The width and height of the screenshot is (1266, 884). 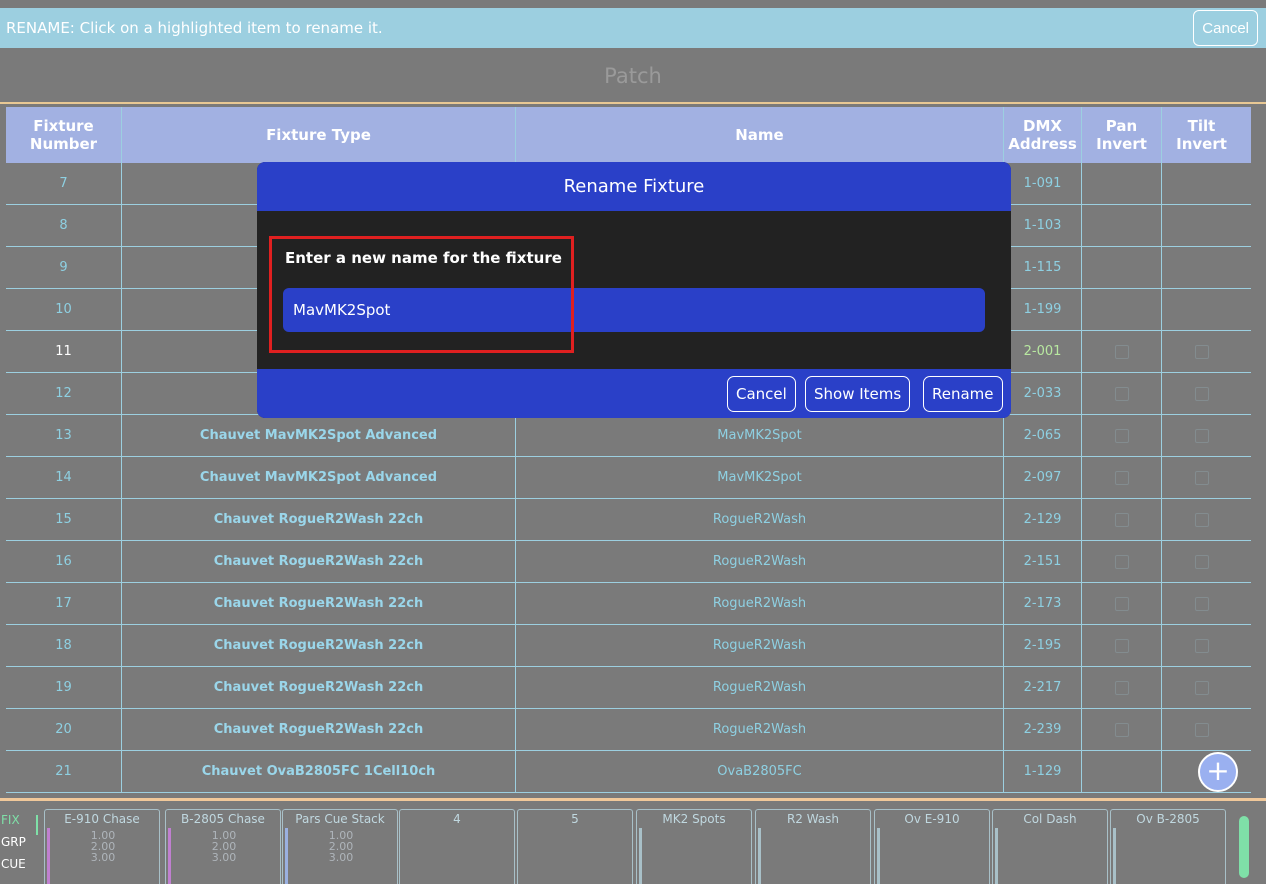 I want to click on bank-slot: 5, so click(x=575, y=846).